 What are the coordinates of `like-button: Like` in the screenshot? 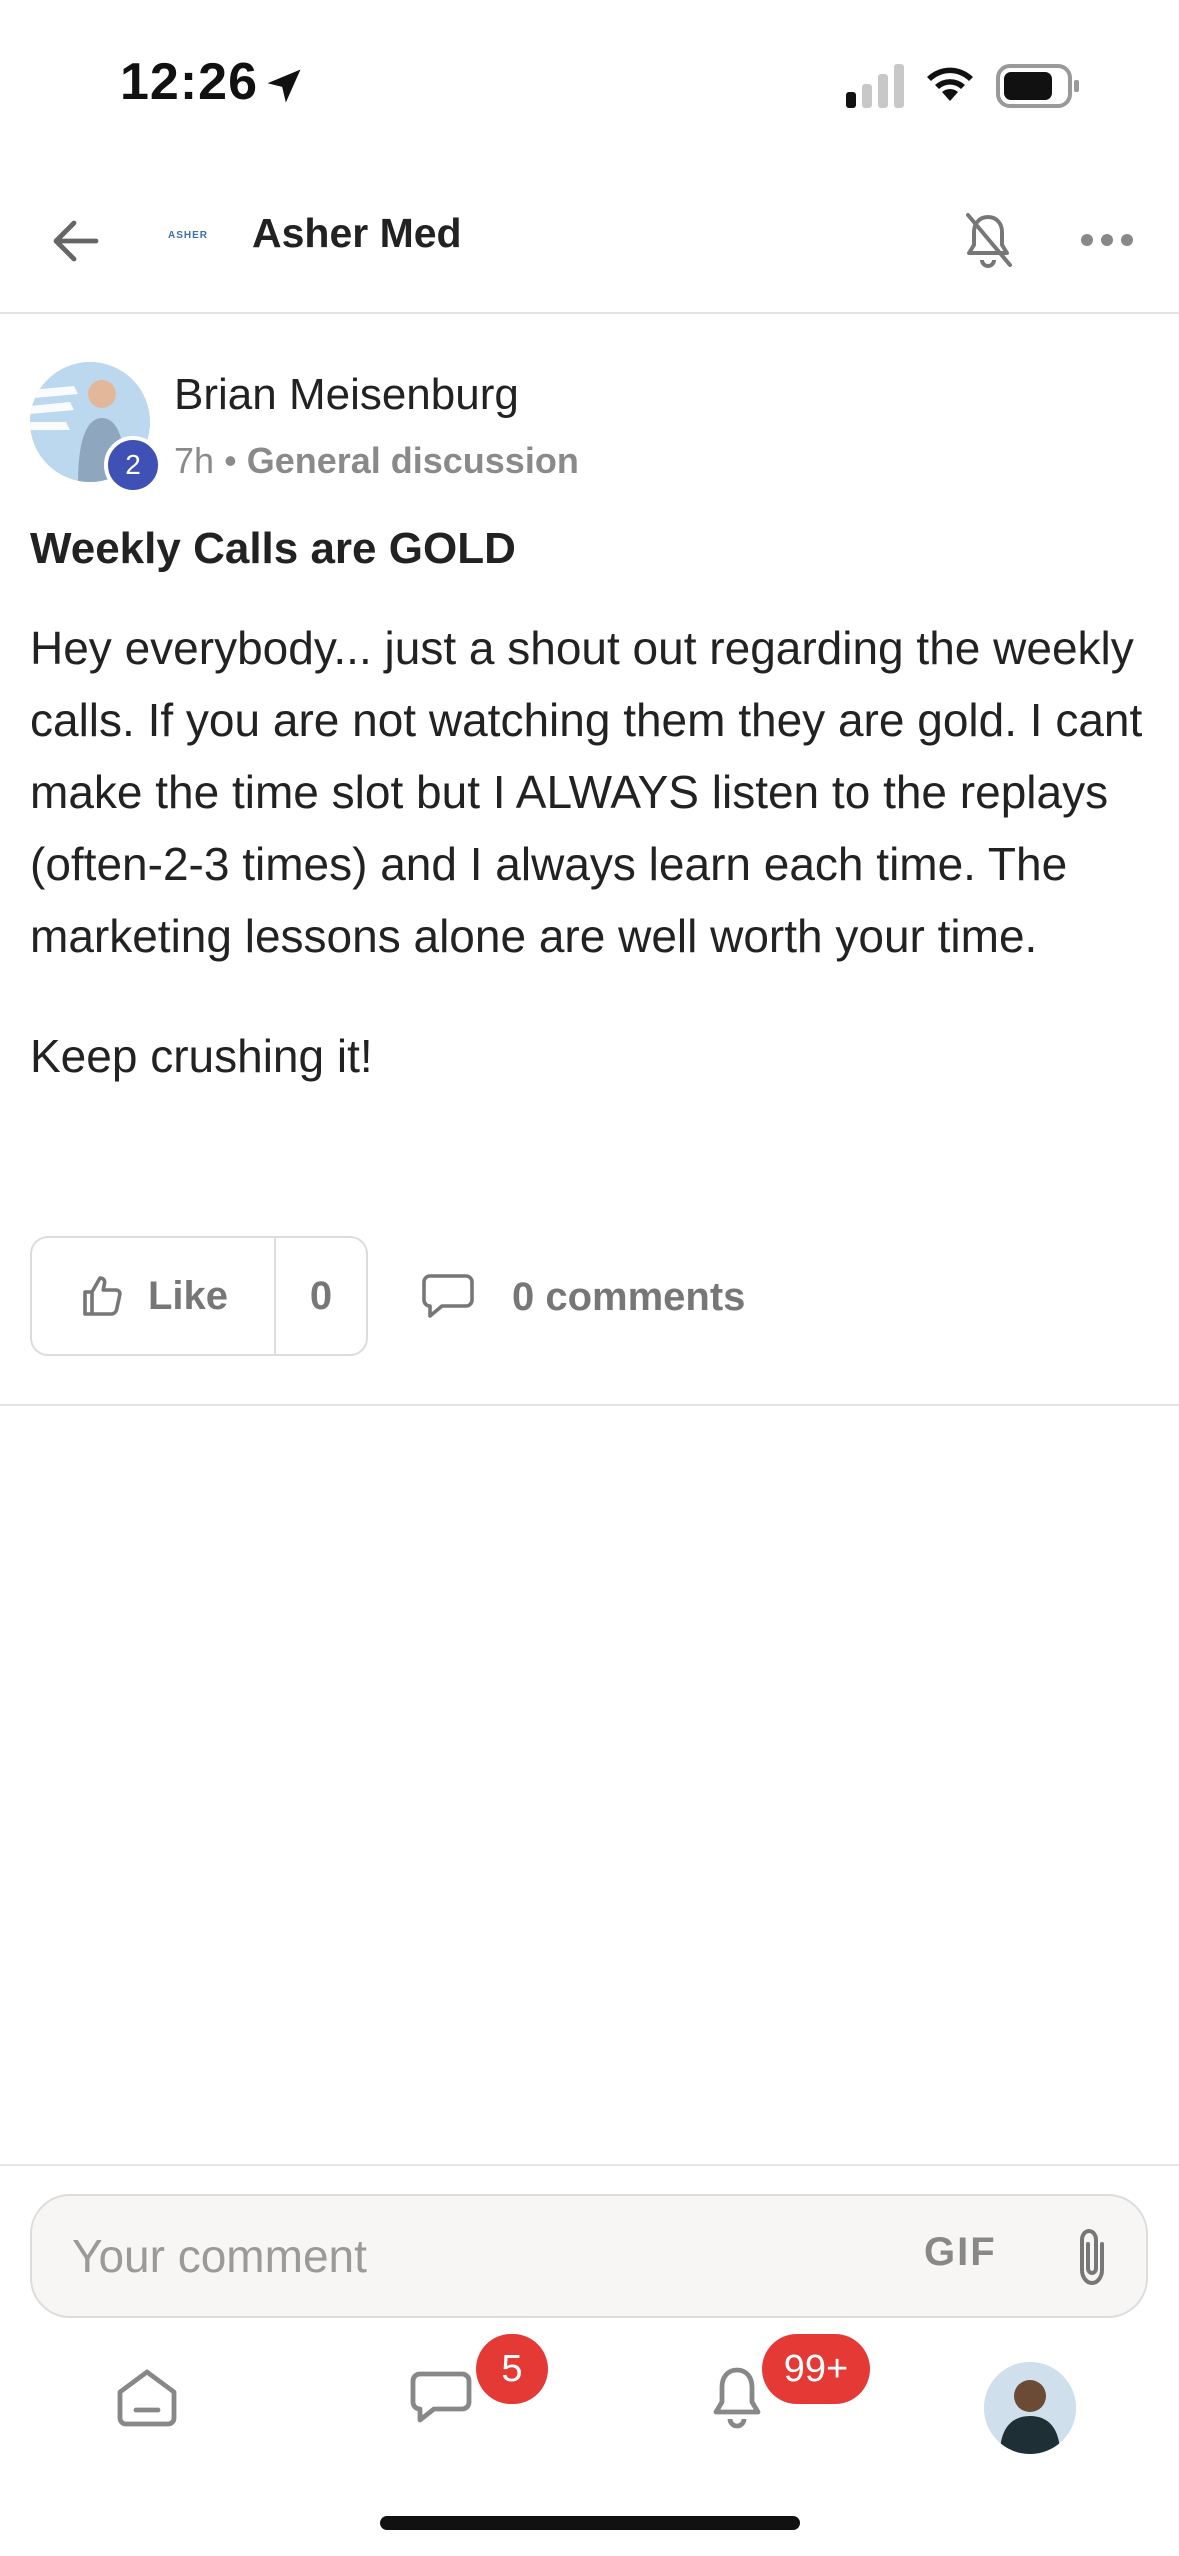 It's located at (154, 1296).